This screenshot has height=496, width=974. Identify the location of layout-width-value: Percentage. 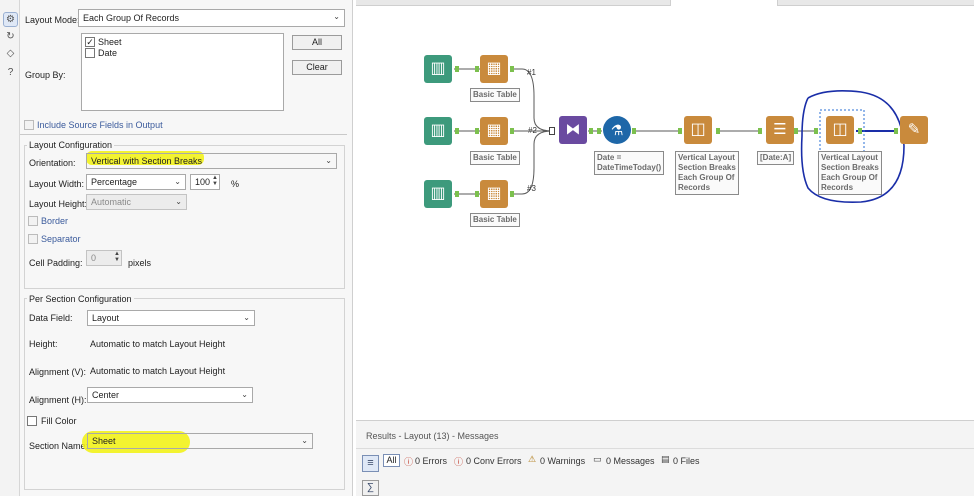
(114, 182).